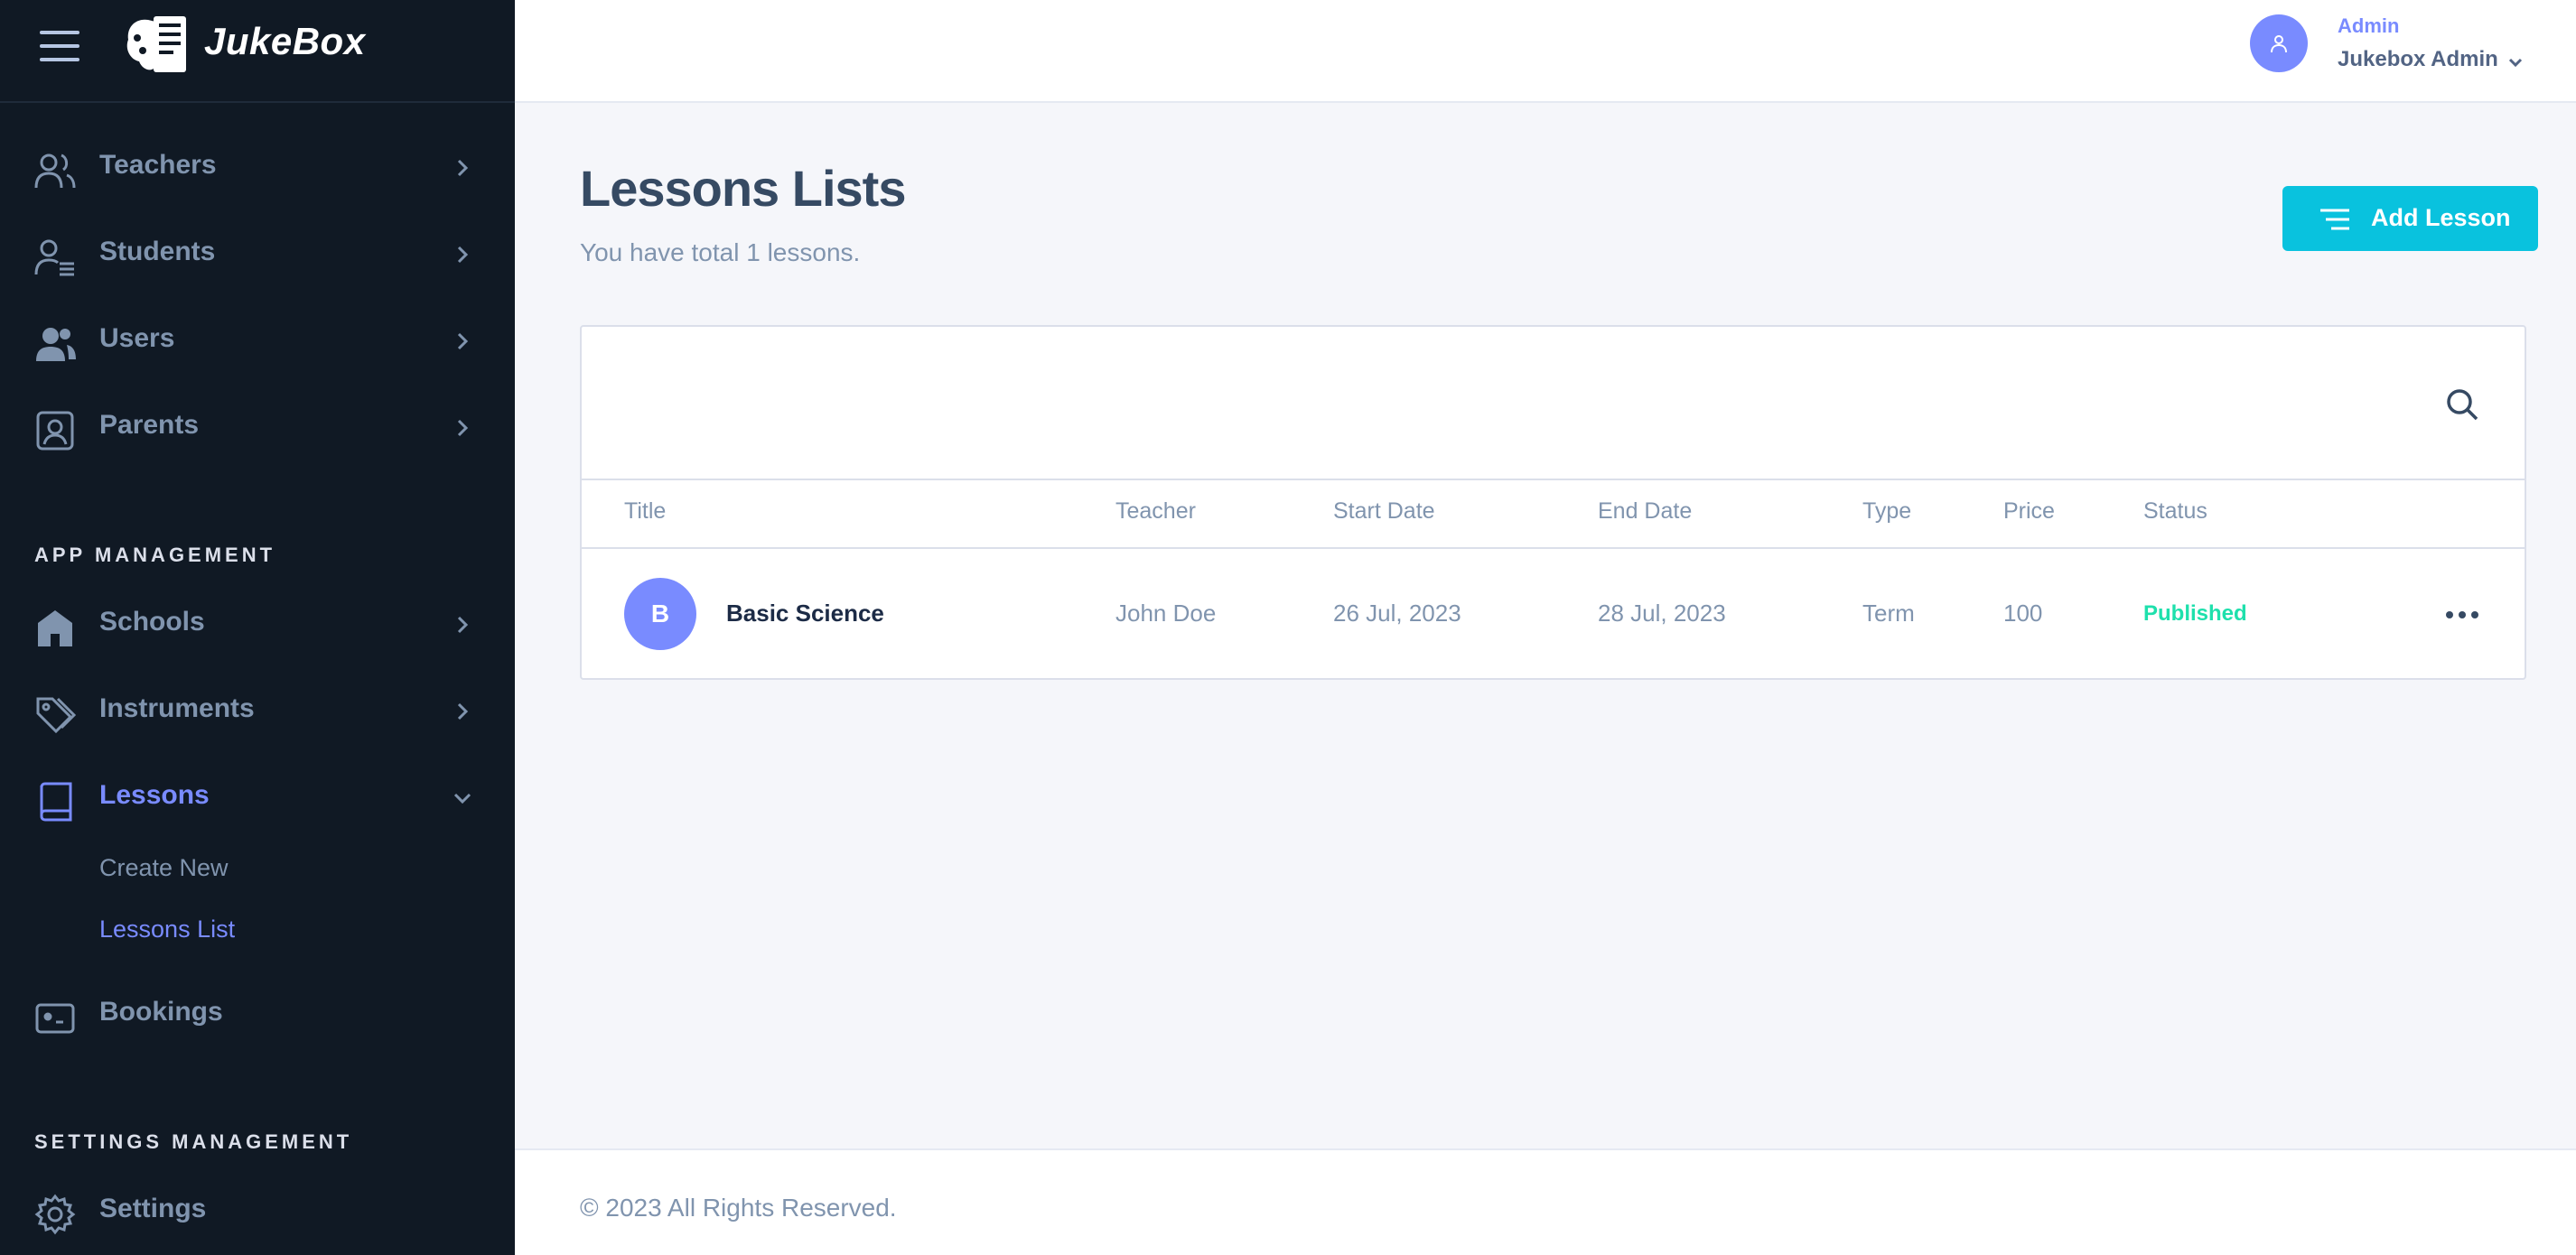  I want to click on add-lesson-button: Add Lesson, so click(2410, 218).